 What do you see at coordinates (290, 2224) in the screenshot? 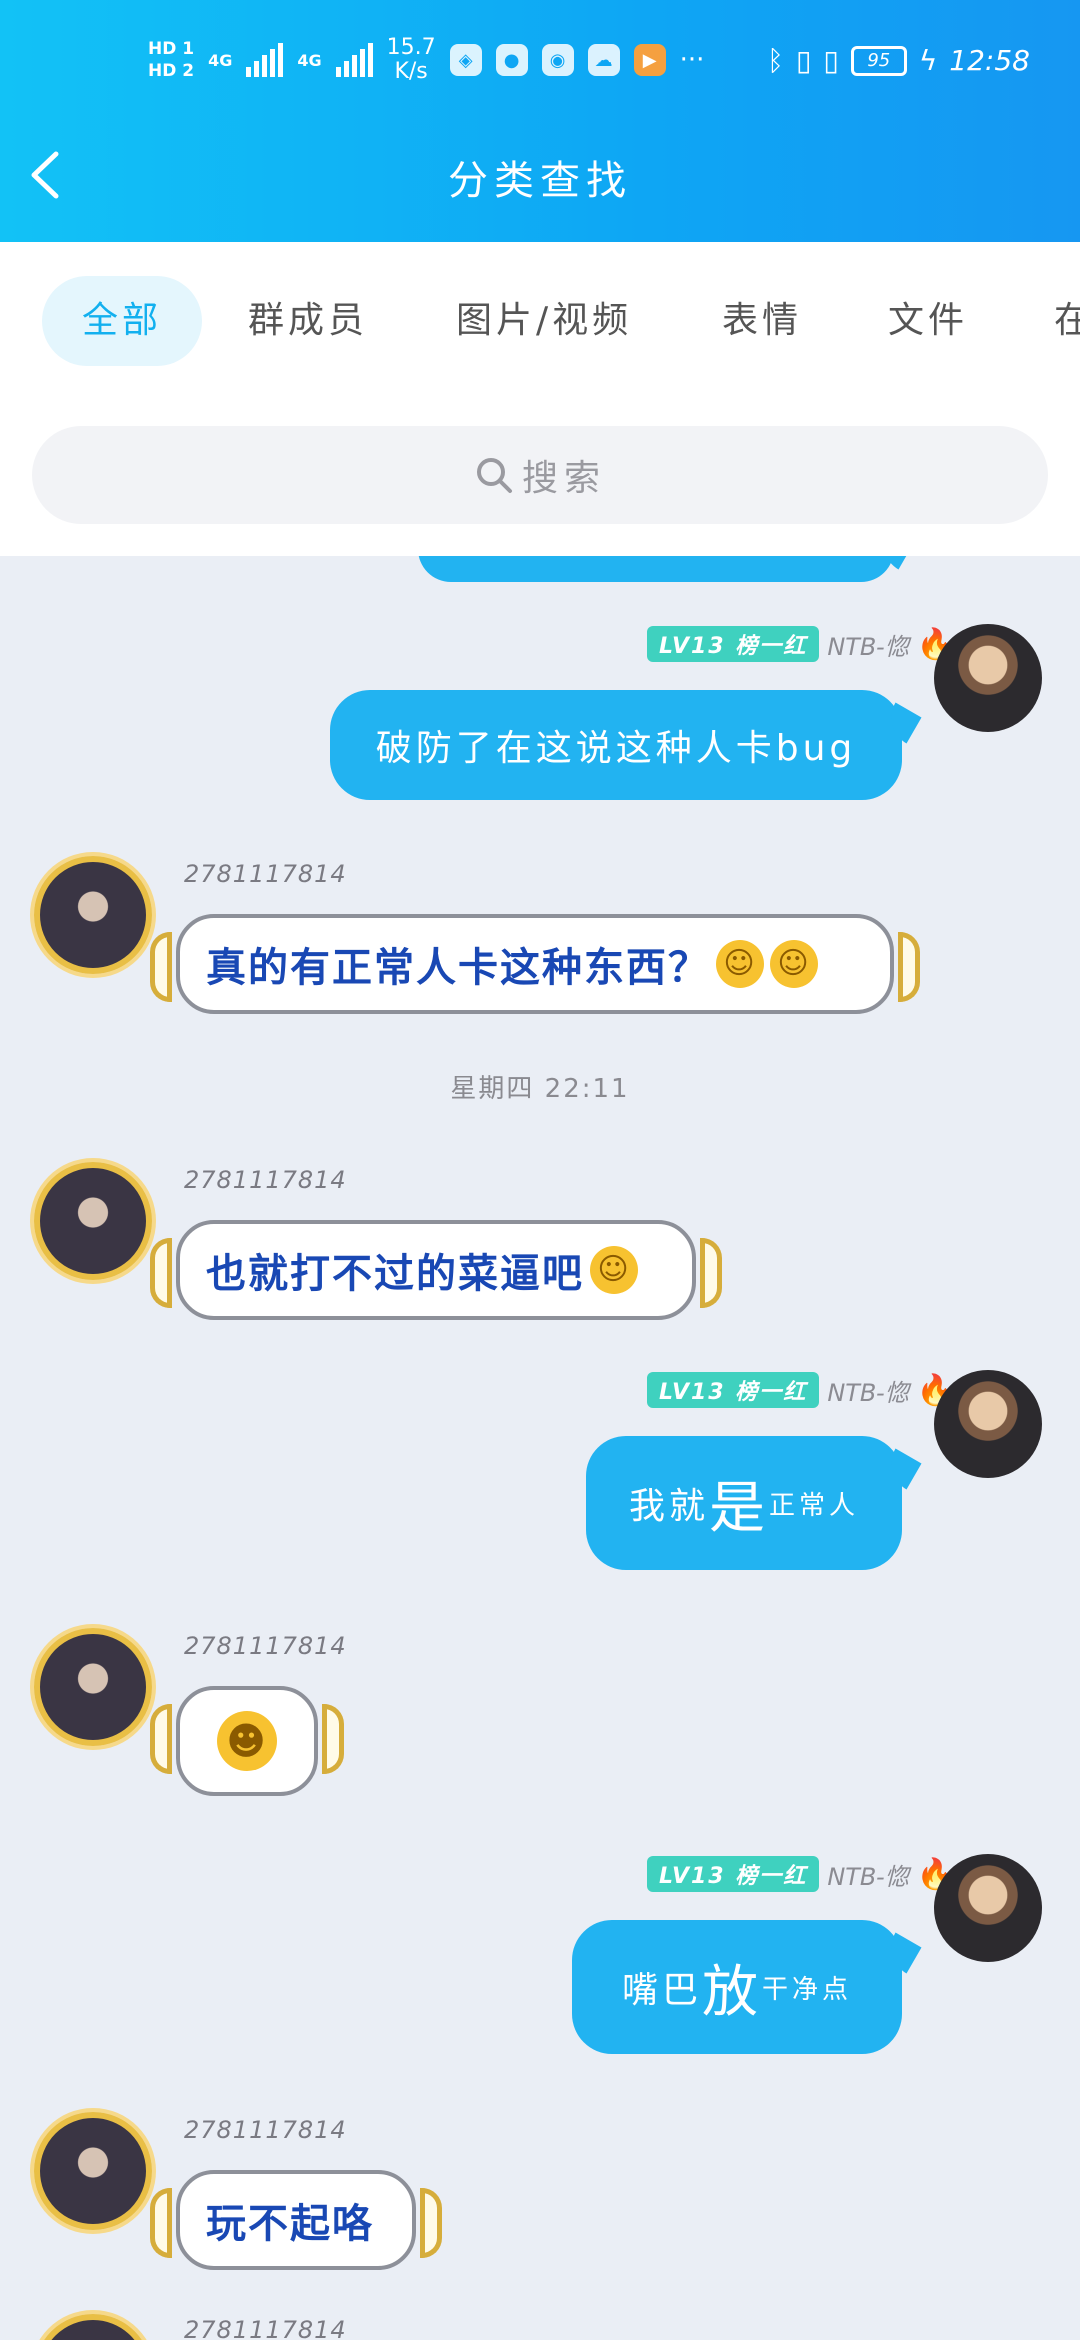
I see `message-text: 玩不起咯` at bounding box center [290, 2224].